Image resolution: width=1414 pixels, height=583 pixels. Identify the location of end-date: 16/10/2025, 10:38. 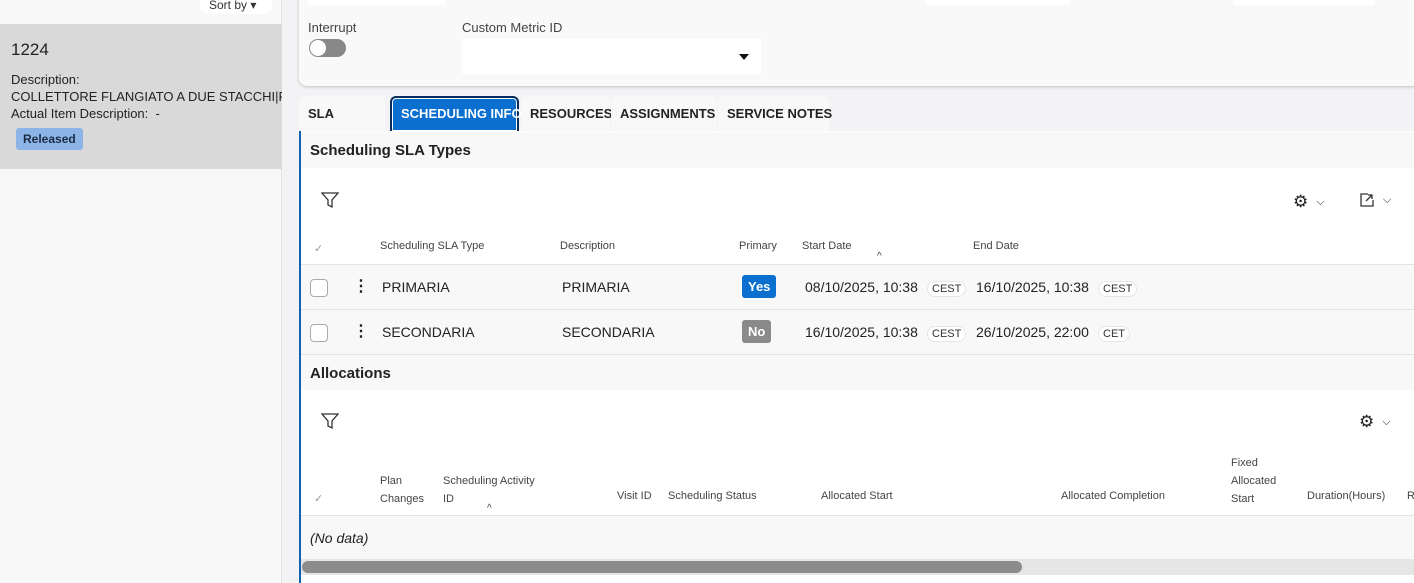
(1032, 287).